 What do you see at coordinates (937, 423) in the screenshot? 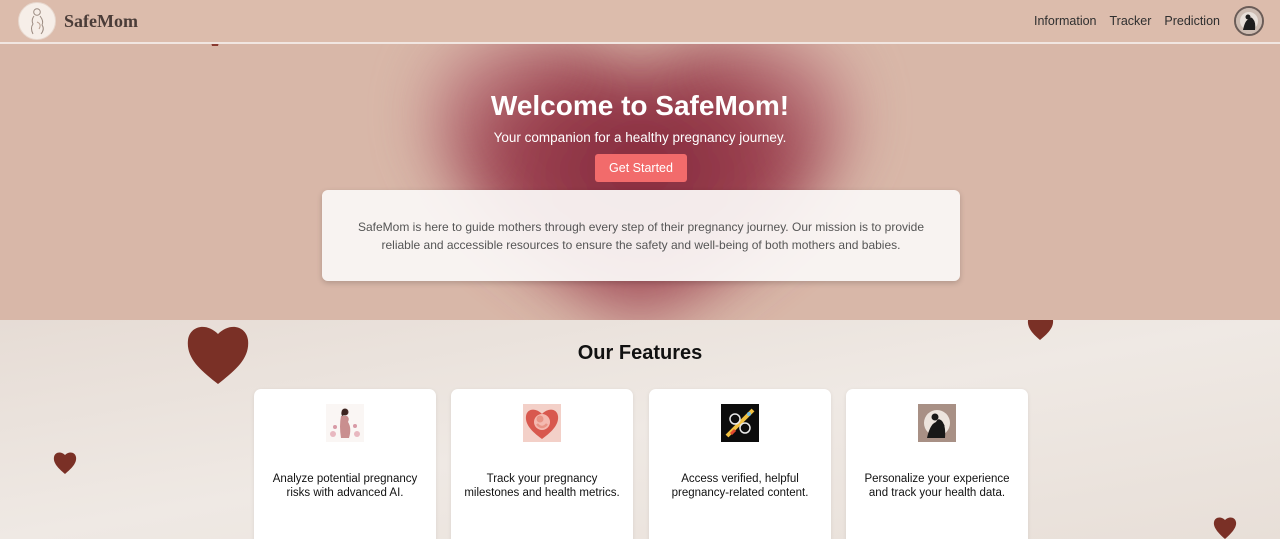
I see `mother-child-icon` at bounding box center [937, 423].